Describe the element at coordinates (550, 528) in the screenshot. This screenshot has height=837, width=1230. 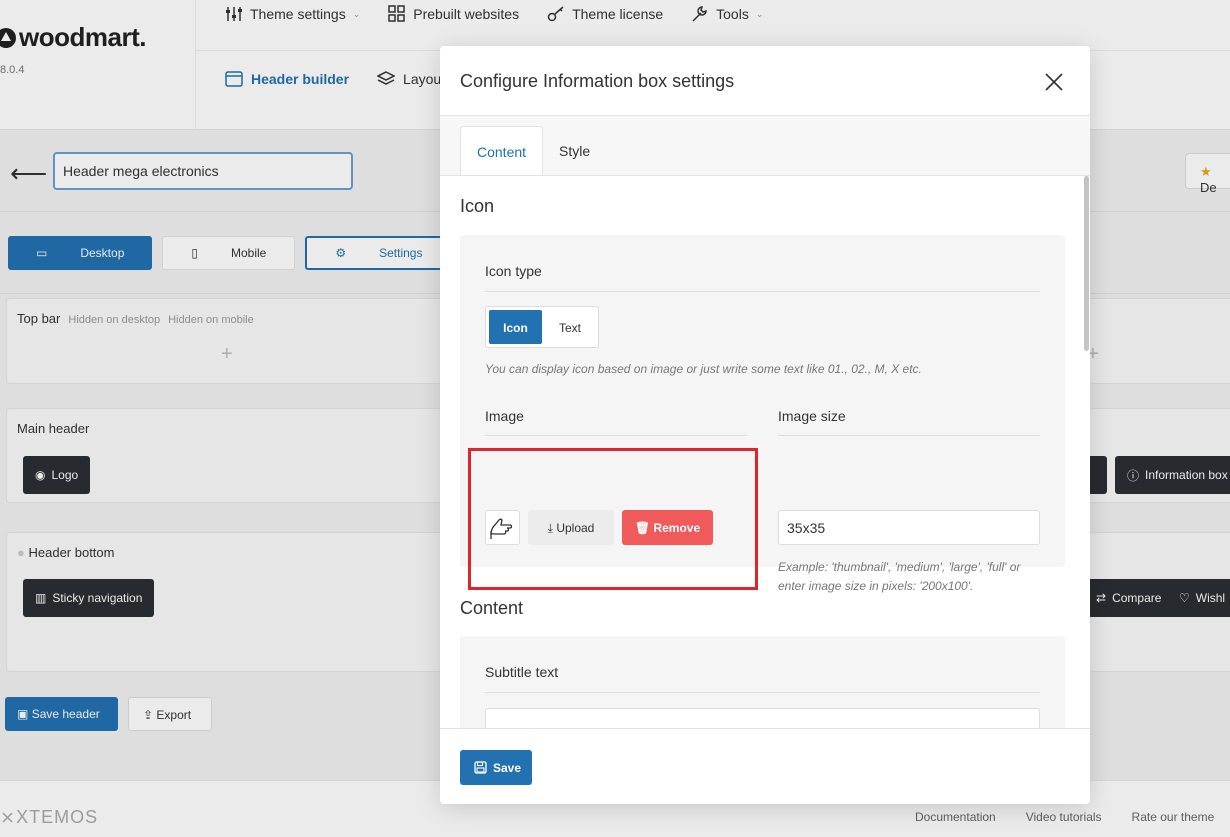
I see `download-icon: ⤓` at that location.